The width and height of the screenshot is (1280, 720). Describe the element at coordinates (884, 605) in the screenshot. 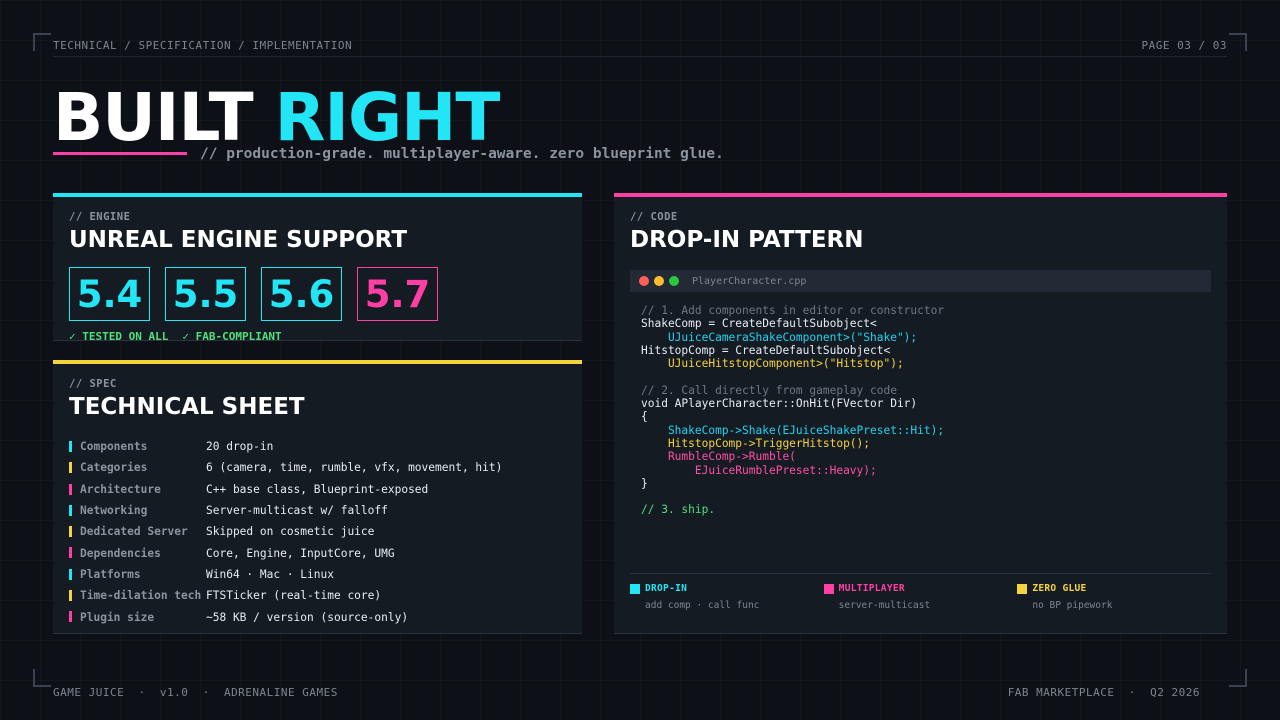

I see `feature-subtitle: server-multicast` at that location.